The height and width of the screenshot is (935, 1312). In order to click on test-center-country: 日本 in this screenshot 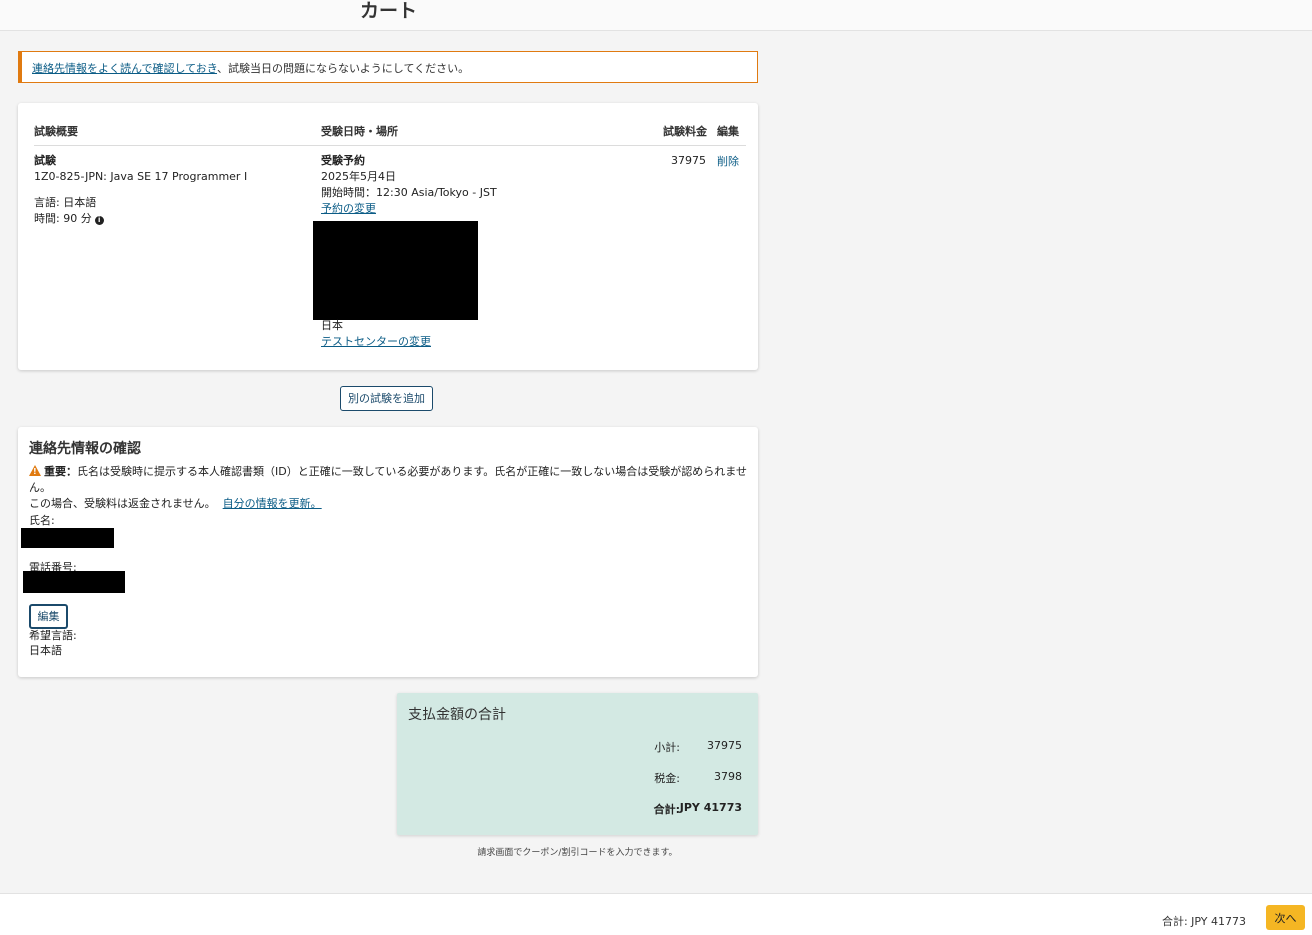, I will do `click(332, 325)`.